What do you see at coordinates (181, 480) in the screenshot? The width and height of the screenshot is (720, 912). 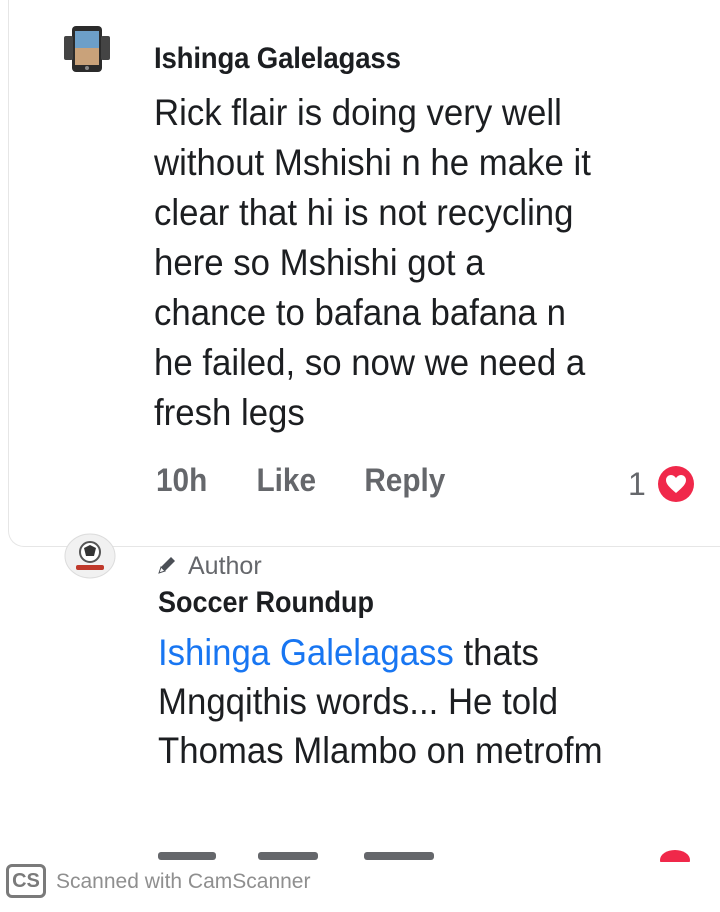 I see `comment-time: 10h` at bounding box center [181, 480].